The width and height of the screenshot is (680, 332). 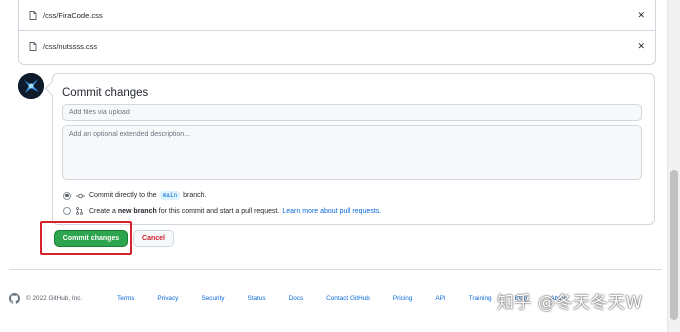 I want to click on footer-link-security: Security, so click(x=212, y=298).